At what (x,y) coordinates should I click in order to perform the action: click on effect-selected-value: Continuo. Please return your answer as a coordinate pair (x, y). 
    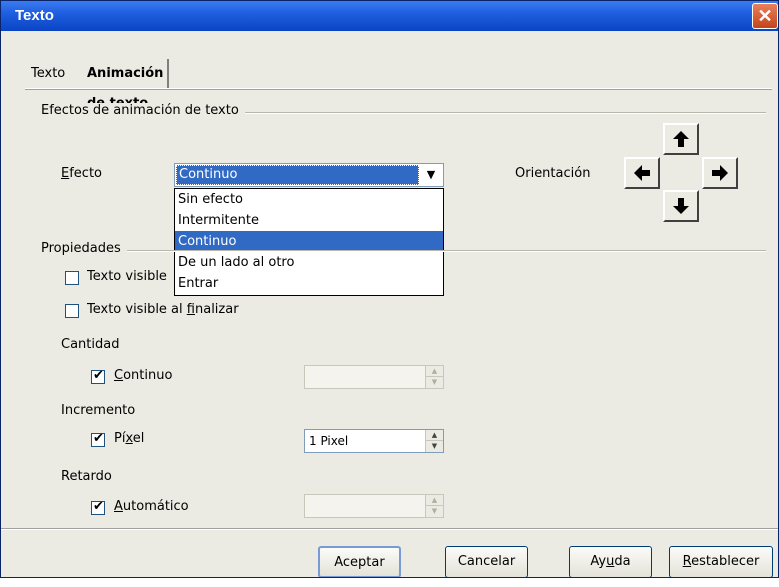
    Looking at the image, I should click on (297, 175).